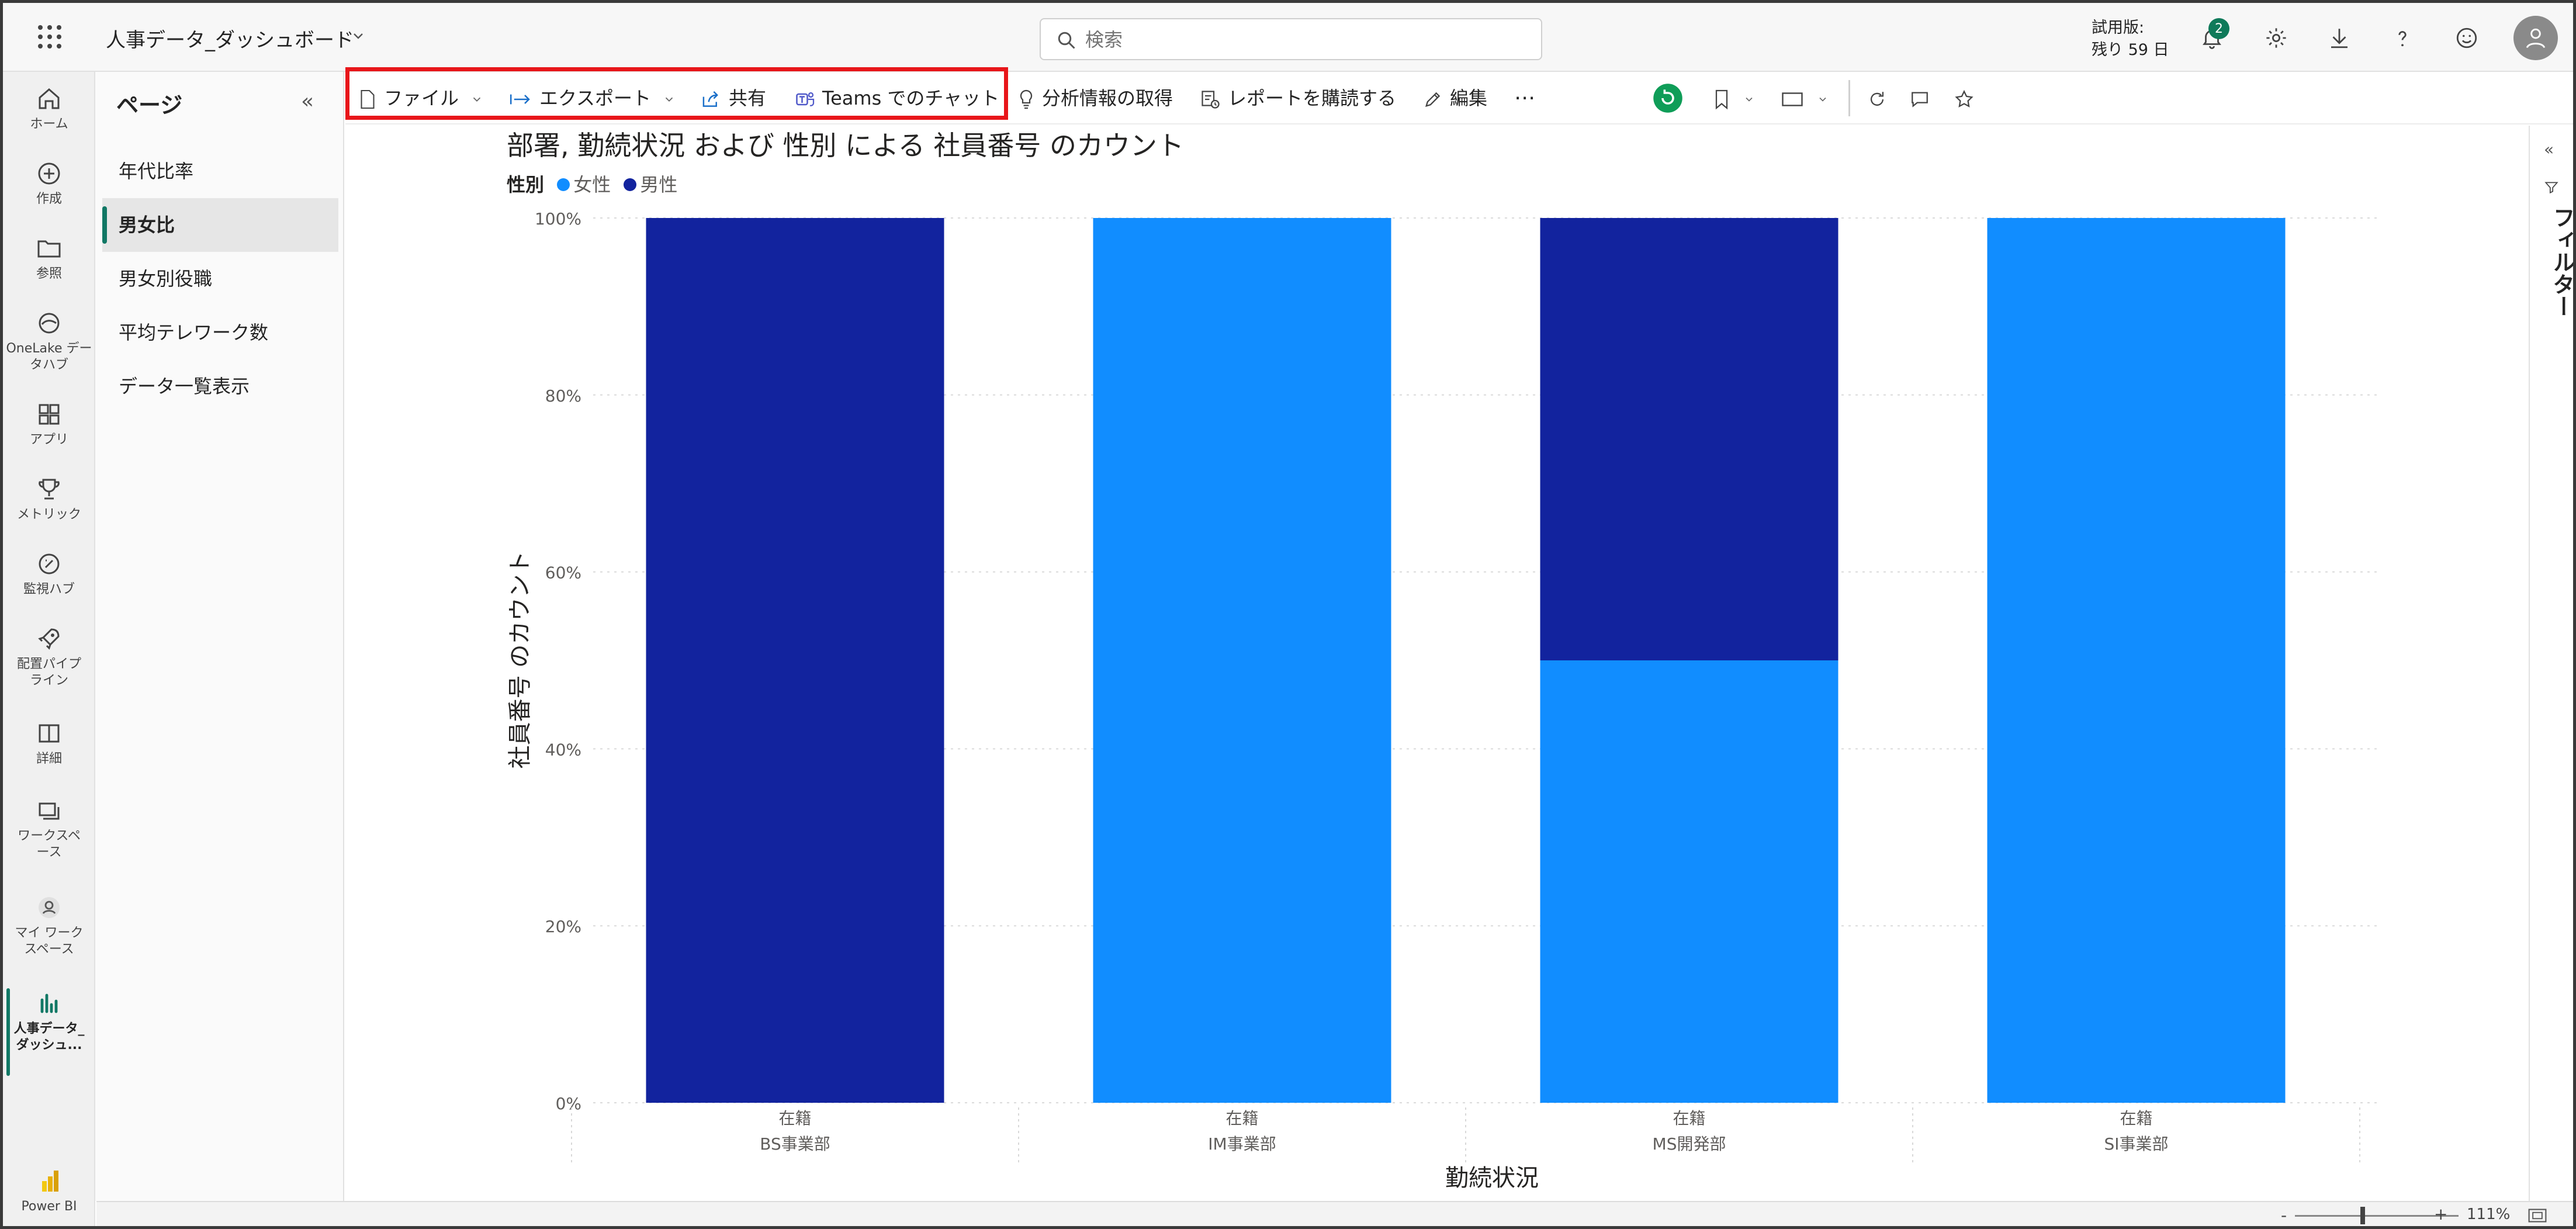 The height and width of the screenshot is (1229, 2576). I want to click on y-tick-label: 20%, so click(563, 926).